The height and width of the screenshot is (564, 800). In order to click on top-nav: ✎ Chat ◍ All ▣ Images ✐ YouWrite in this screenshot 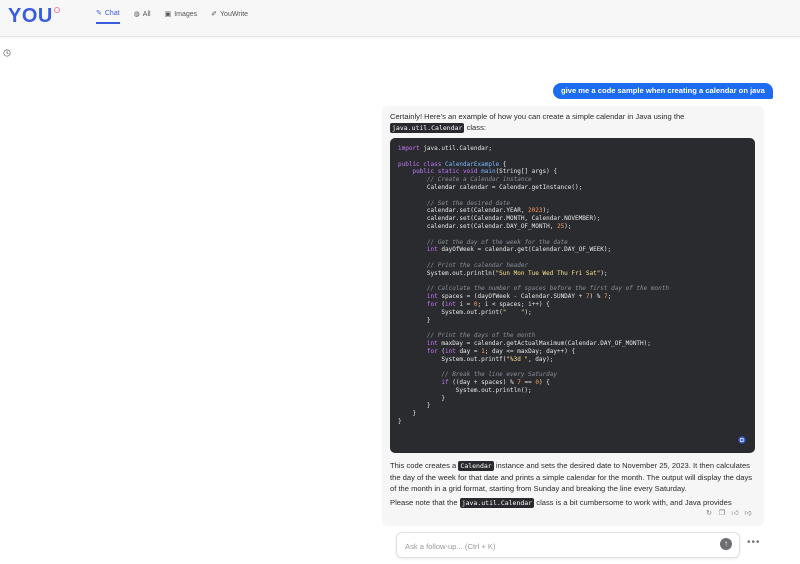, I will do `click(172, 17)`.